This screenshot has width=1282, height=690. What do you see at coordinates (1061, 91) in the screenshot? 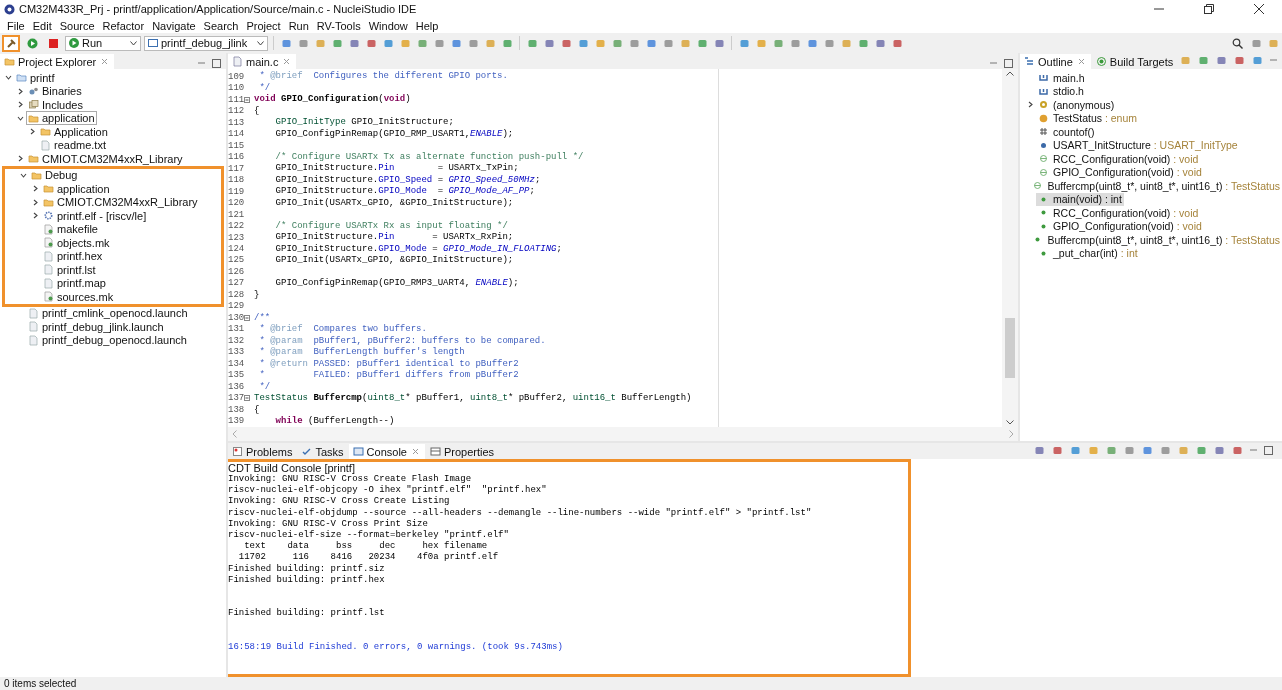
I see `outline-item: stdio.h` at bounding box center [1061, 91].